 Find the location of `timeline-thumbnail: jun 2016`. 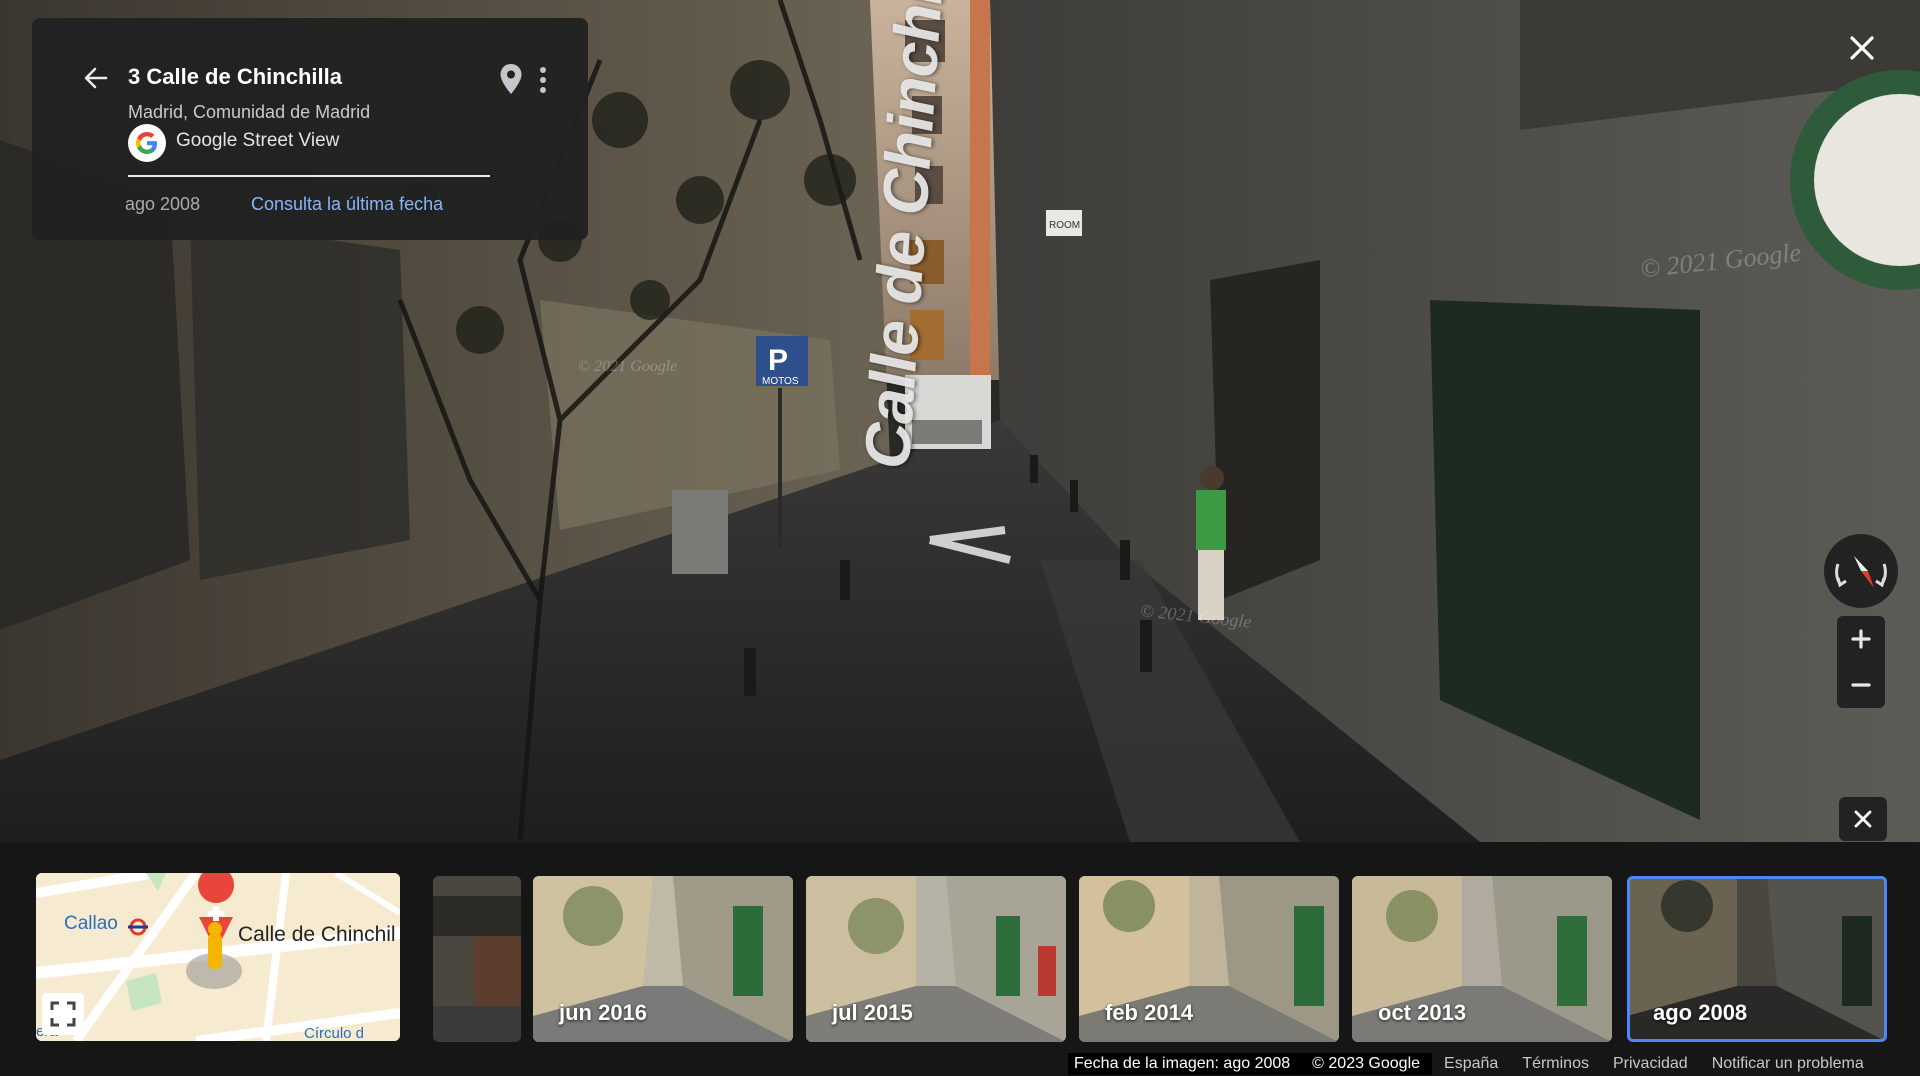

timeline-thumbnail: jun 2016 is located at coordinates (663, 959).